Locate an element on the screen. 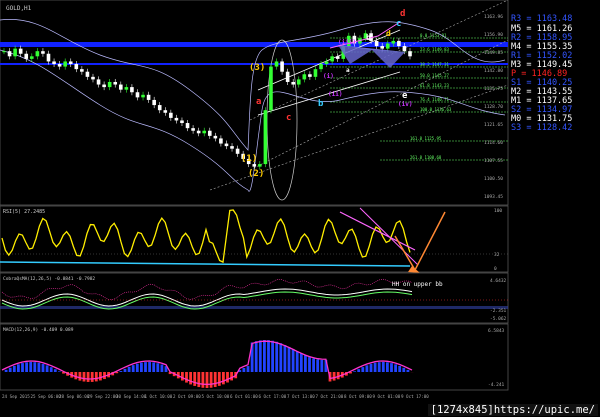  fib-label: 261.8 1108.68 is located at coordinates (426, 157).